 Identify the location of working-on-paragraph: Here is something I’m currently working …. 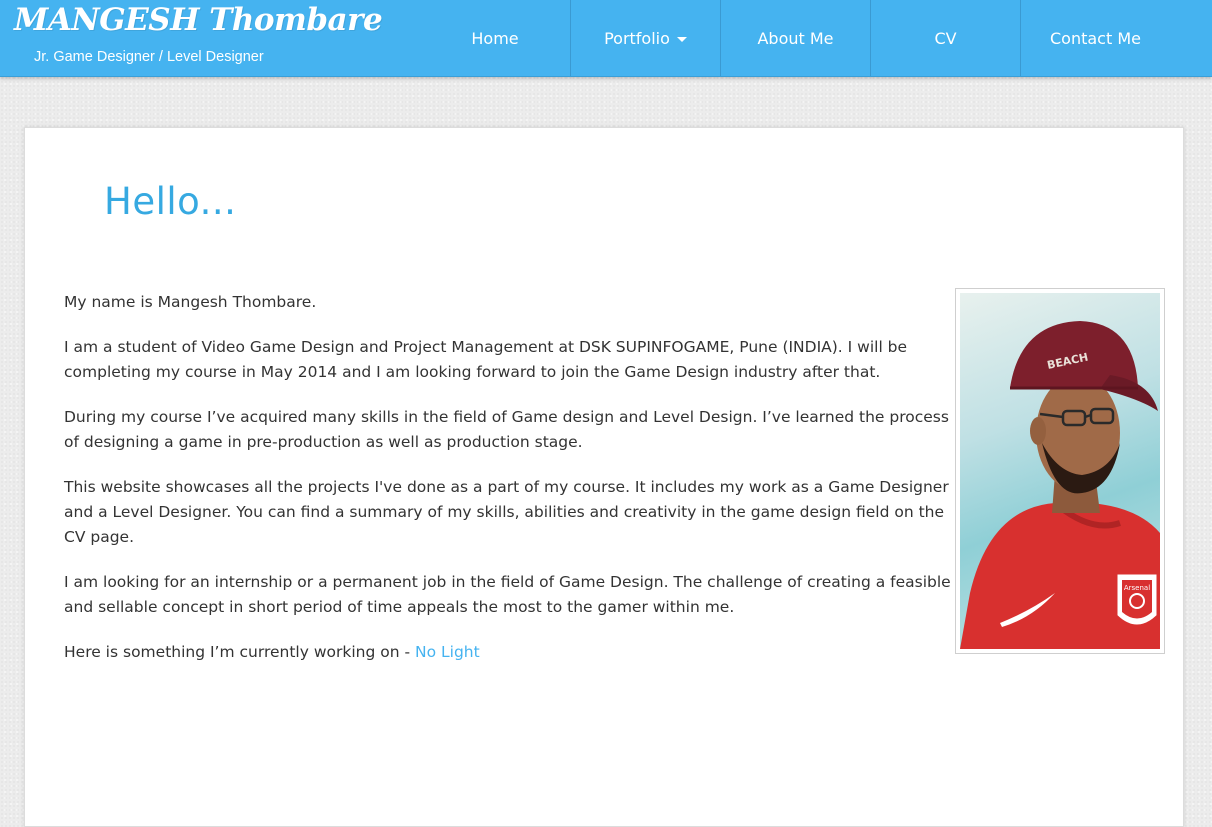
(508, 652).